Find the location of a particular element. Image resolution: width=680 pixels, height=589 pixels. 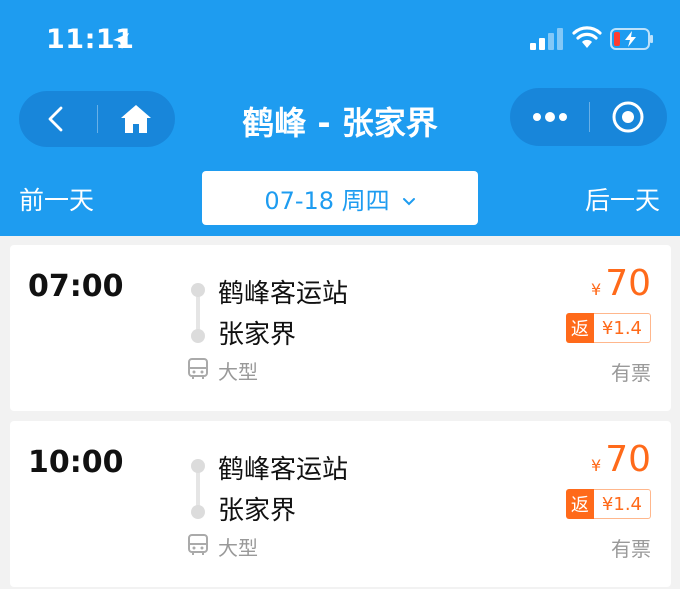

location-arrow-icon is located at coordinates (121, 43).